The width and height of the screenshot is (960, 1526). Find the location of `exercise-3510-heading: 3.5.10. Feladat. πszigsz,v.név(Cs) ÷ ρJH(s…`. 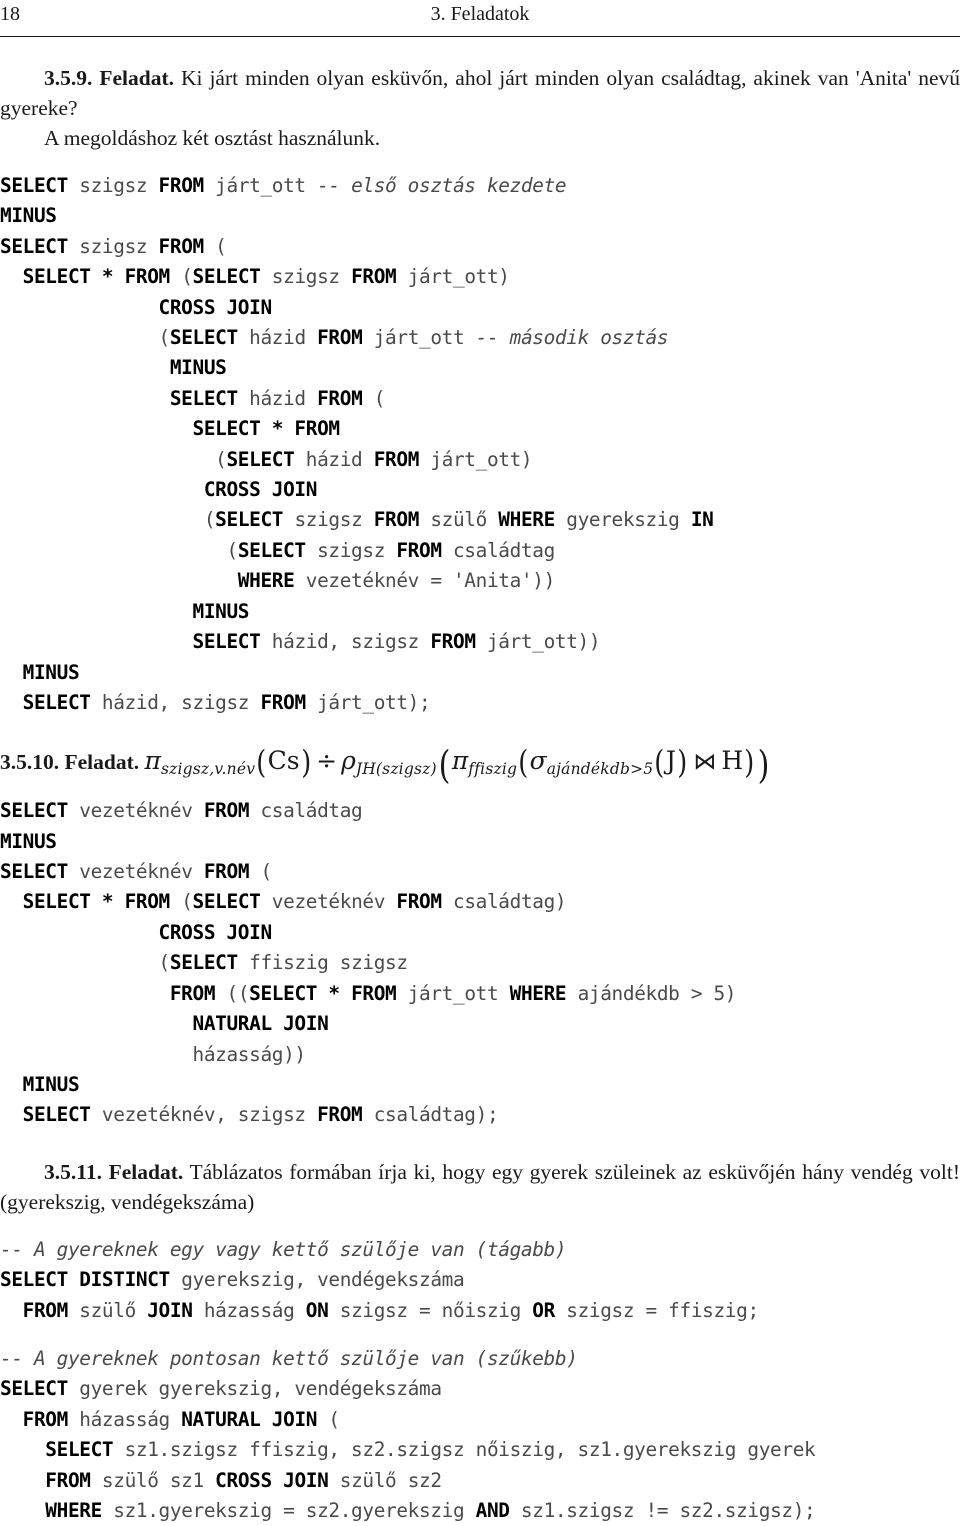

exercise-3510-heading: 3.5.10. Feladat. πszigsz,v.név(Cs) ÷ ρJH(s… is located at coordinates (480, 765).